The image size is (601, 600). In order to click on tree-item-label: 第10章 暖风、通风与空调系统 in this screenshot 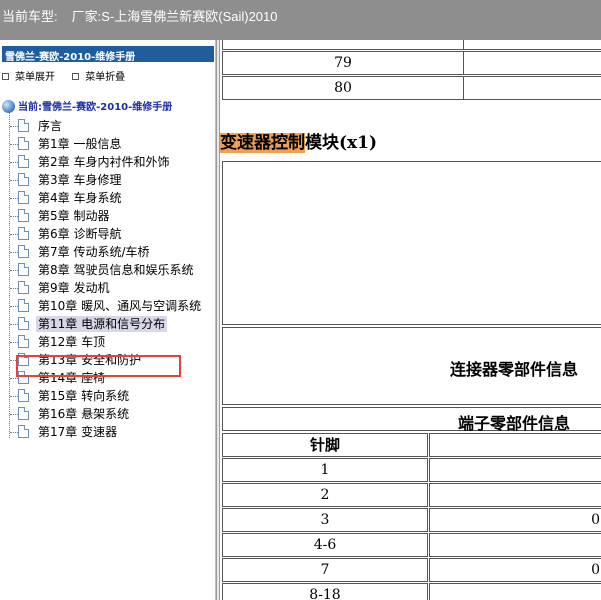, I will do `click(120, 306)`.